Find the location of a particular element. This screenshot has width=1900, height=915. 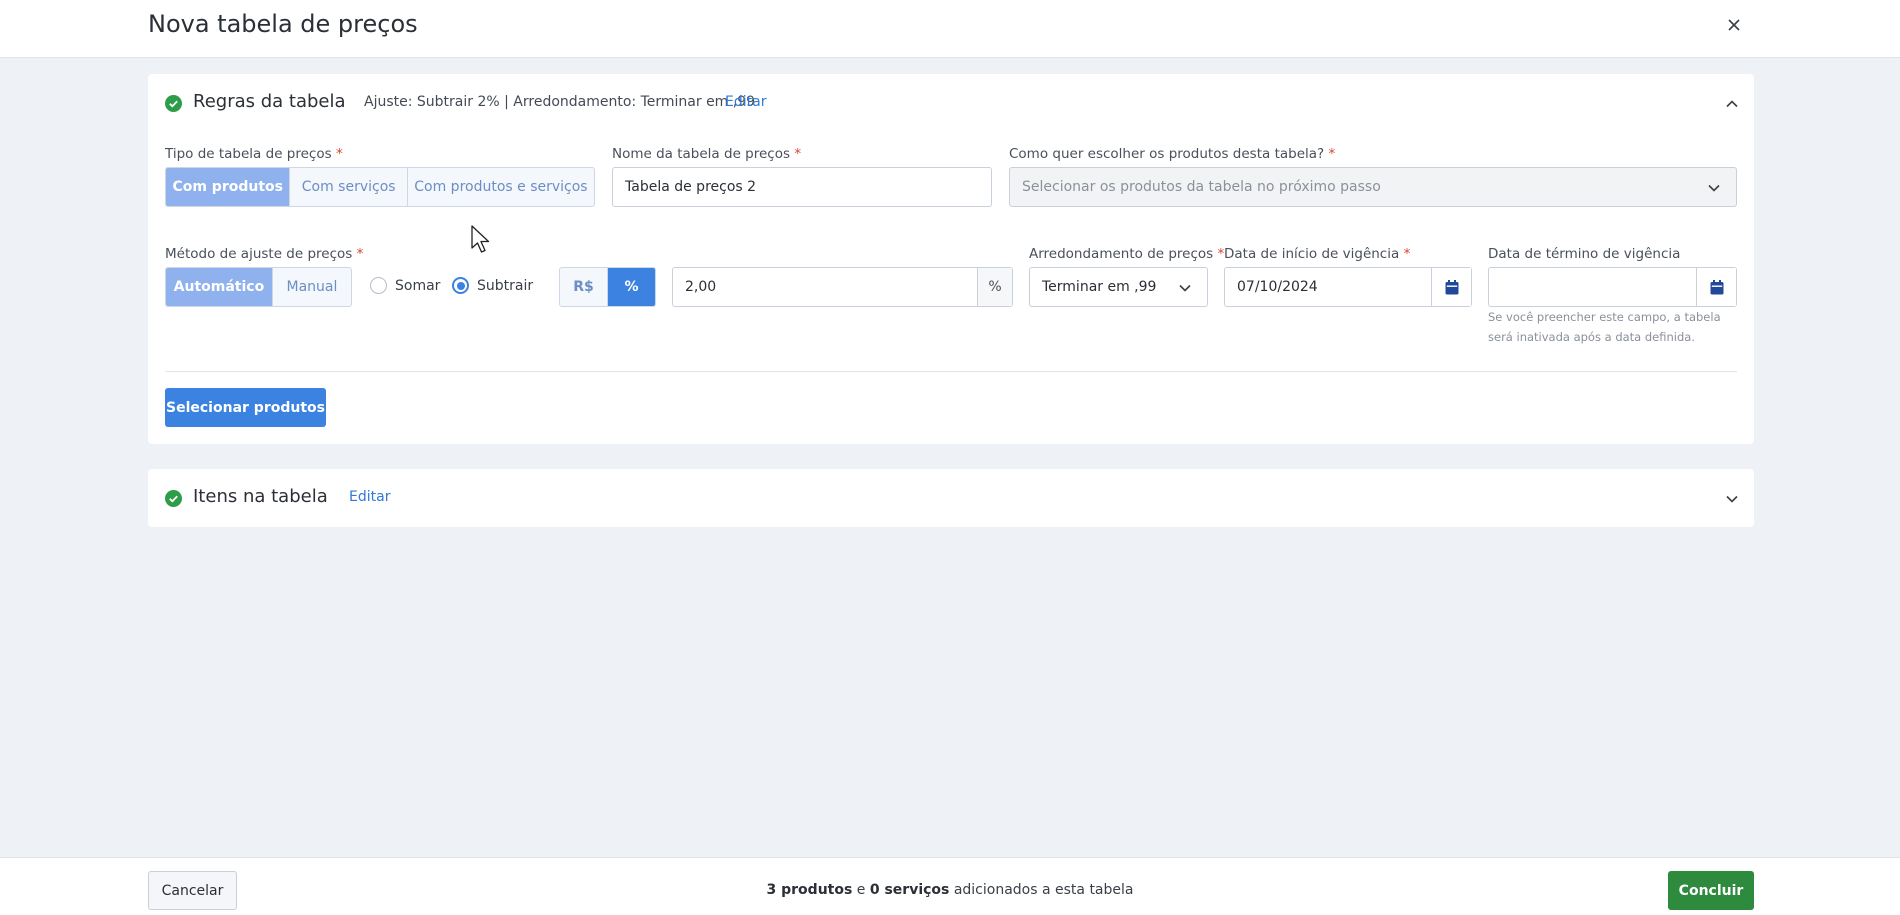

rounding-label: Arredondamento de preços * is located at coordinates (1127, 254).